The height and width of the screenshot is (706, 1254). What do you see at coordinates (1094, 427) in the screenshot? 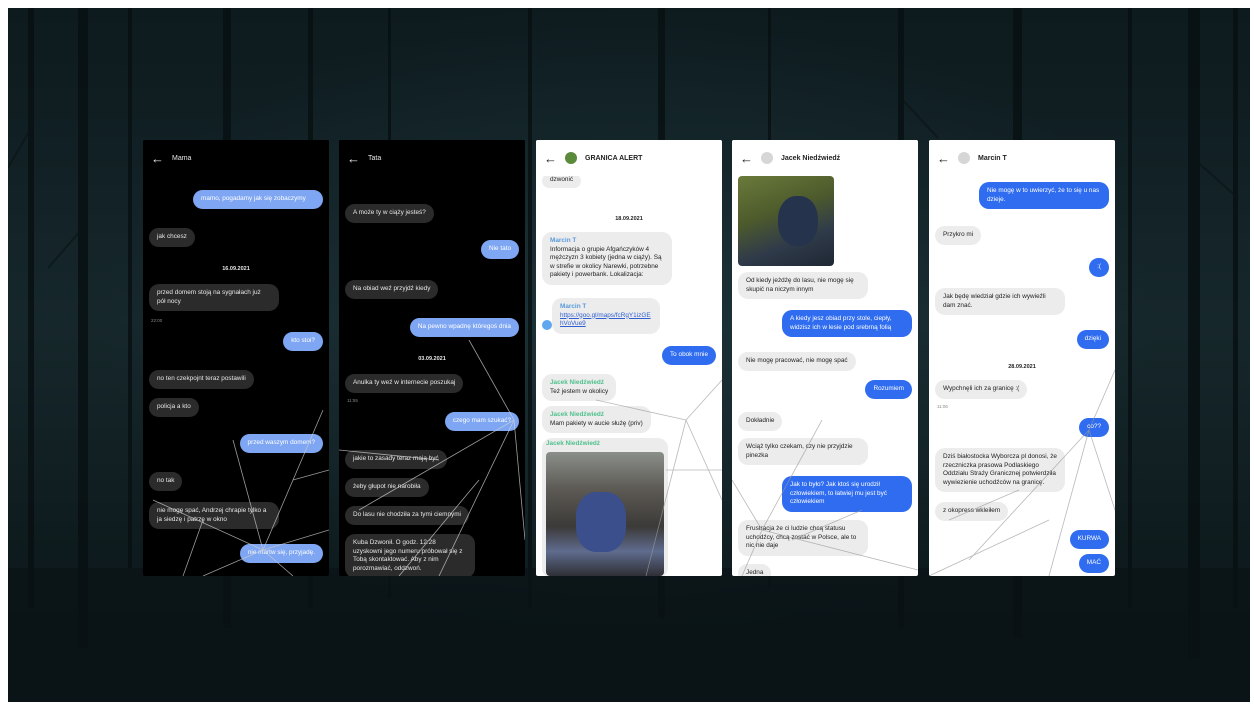
I see `message-bubble: co??` at bounding box center [1094, 427].